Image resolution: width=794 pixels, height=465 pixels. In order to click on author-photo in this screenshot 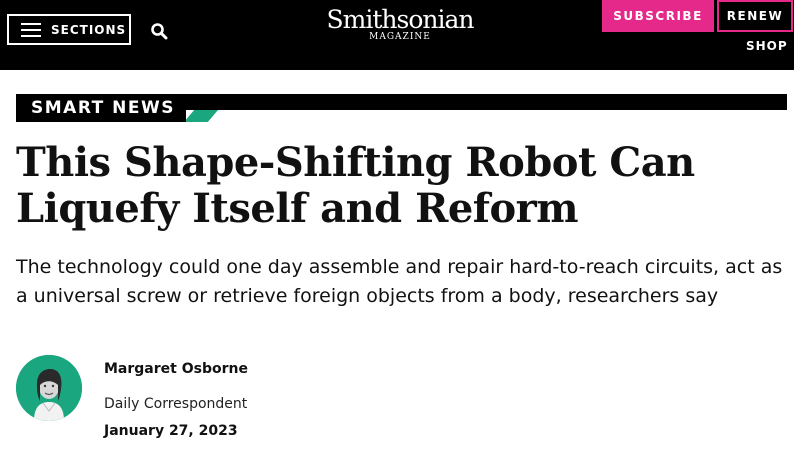, I will do `click(49, 388)`.